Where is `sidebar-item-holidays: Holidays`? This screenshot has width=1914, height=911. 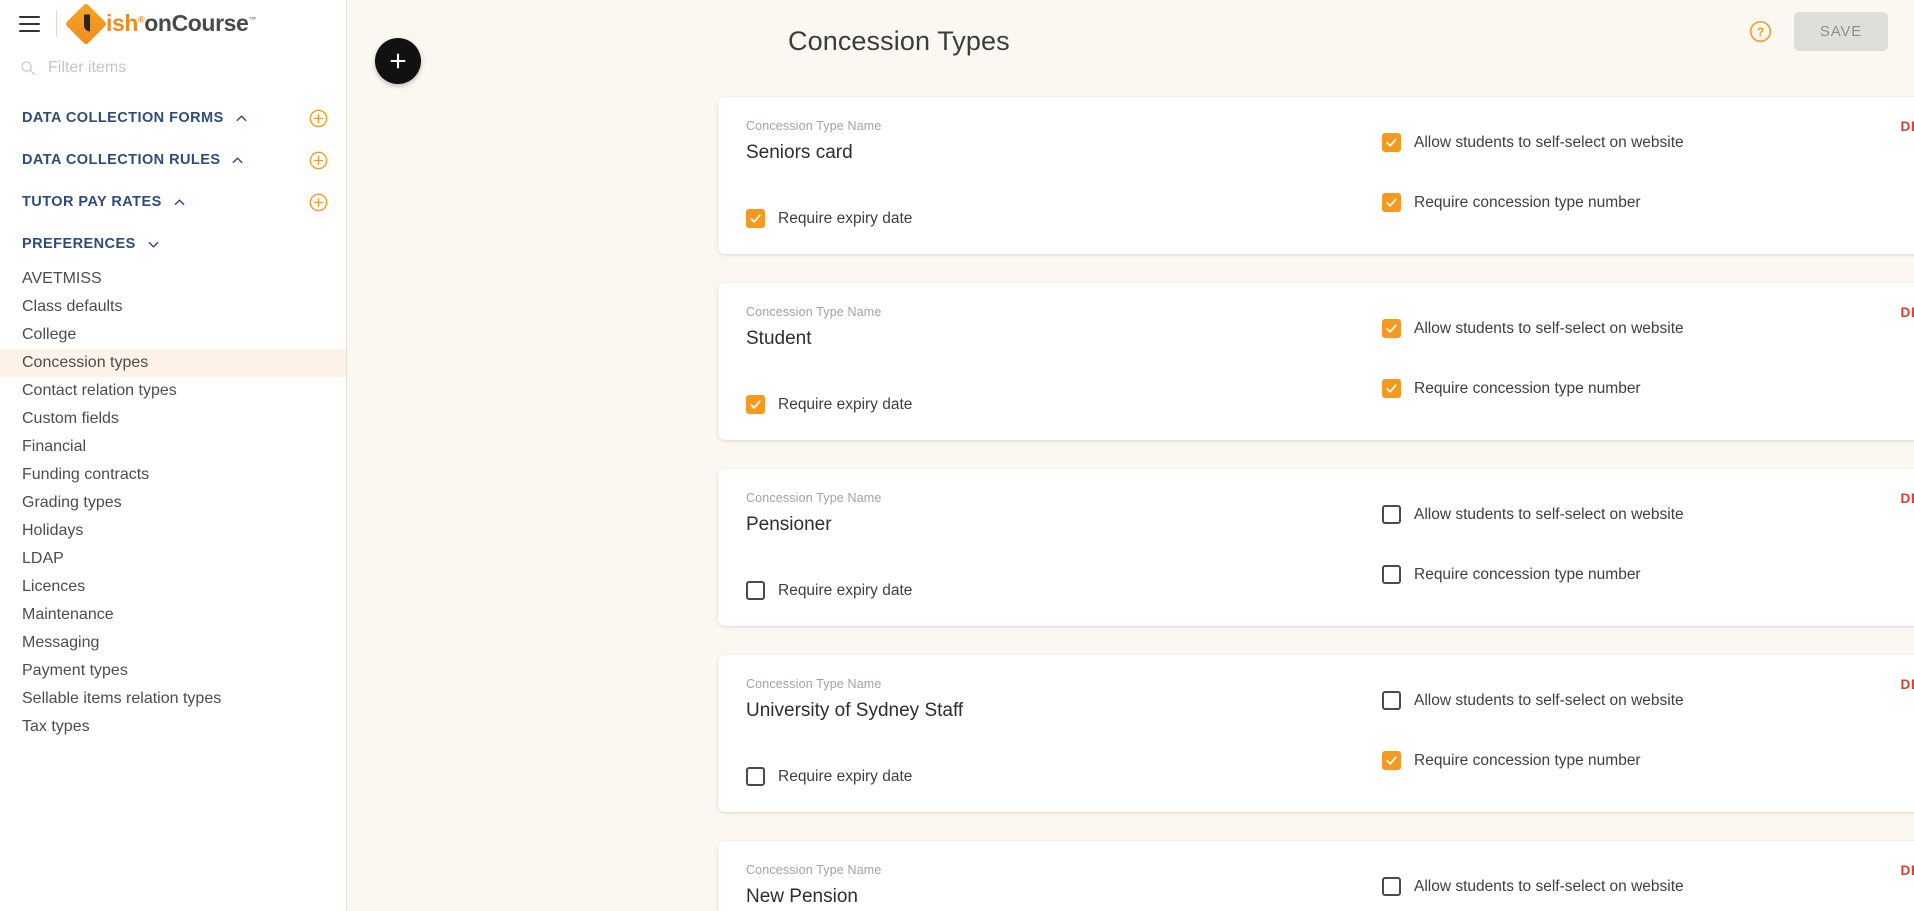 sidebar-item-holidays: Holidays is located at coordinates (173, 531).